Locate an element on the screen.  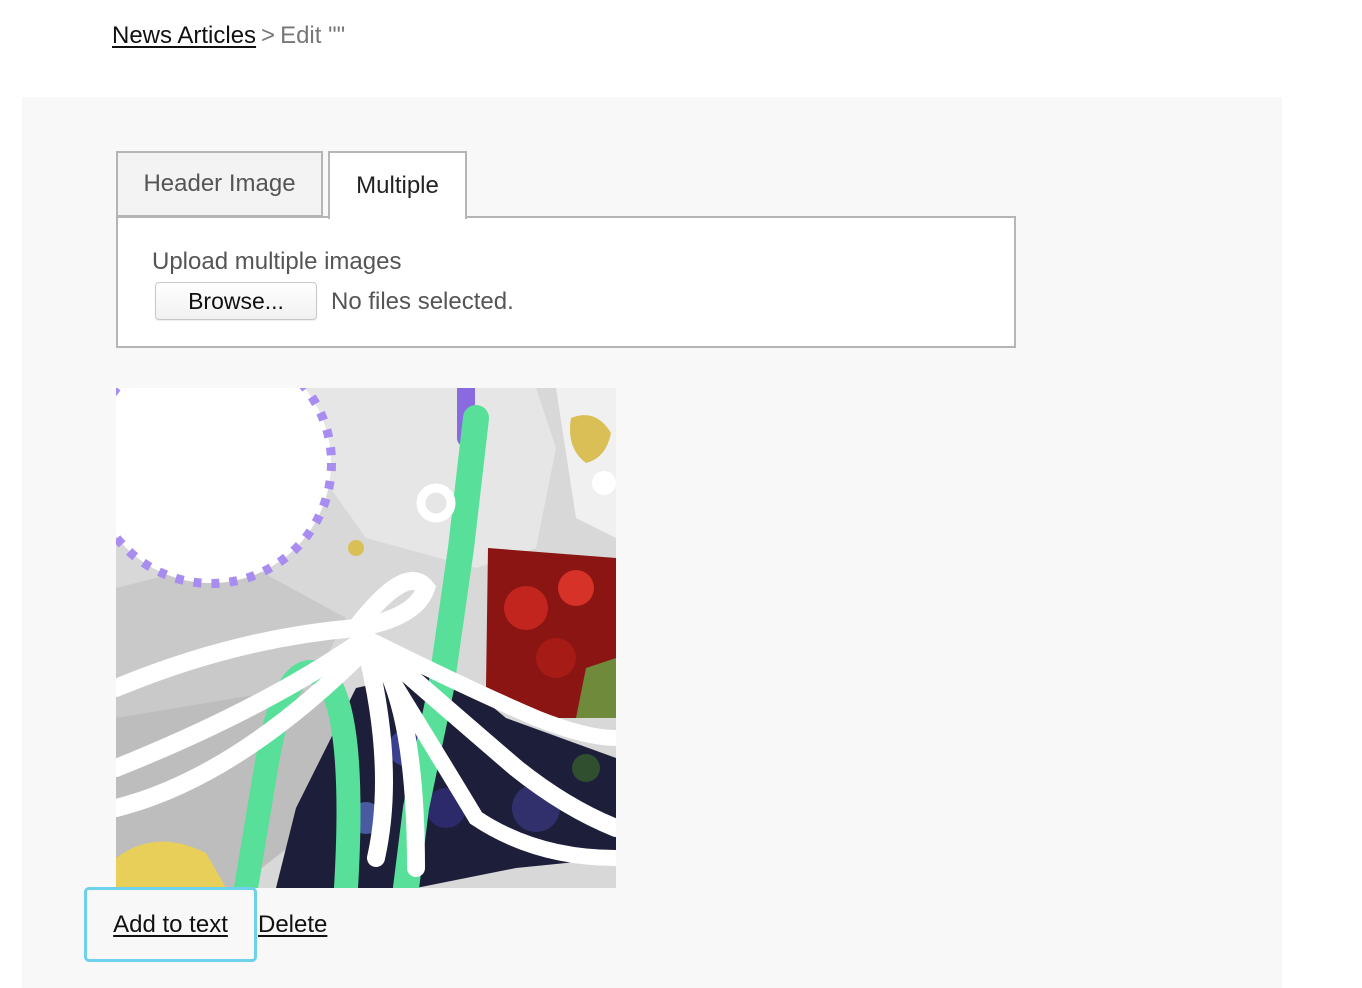
file-selection-status: No files selected. is located at coordinates (422, 301).